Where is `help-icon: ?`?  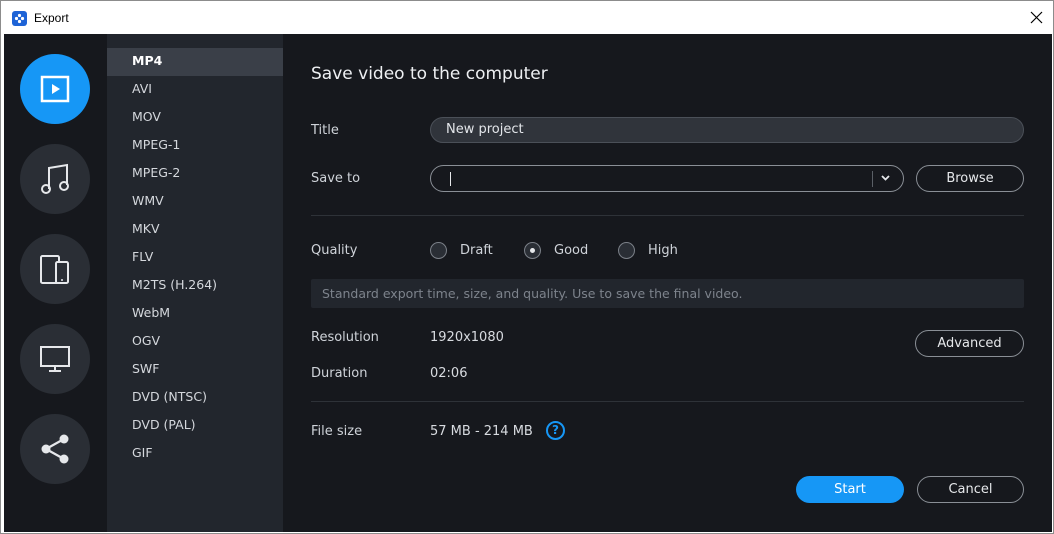 help-icon: ? is located at coordinates (555, 430).